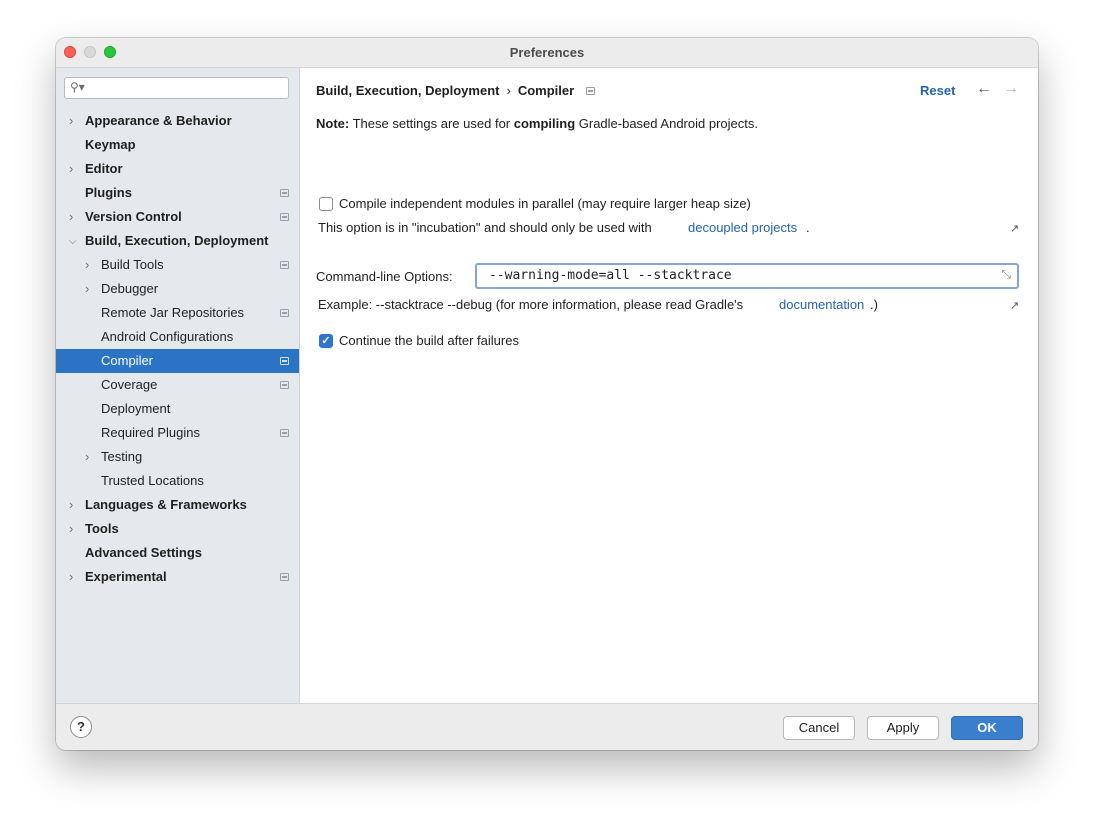 Image resolution: width=1094 pixels, height=824 pixels. I want to click on sidebar-item-debugger: › Debugger, so click(177, 289).